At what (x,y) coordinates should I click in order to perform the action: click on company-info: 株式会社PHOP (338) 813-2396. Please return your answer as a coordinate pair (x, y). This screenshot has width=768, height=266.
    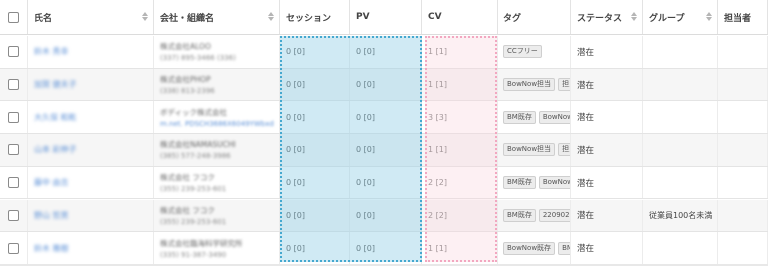
    Looking at the image, I should click on (187, 84).